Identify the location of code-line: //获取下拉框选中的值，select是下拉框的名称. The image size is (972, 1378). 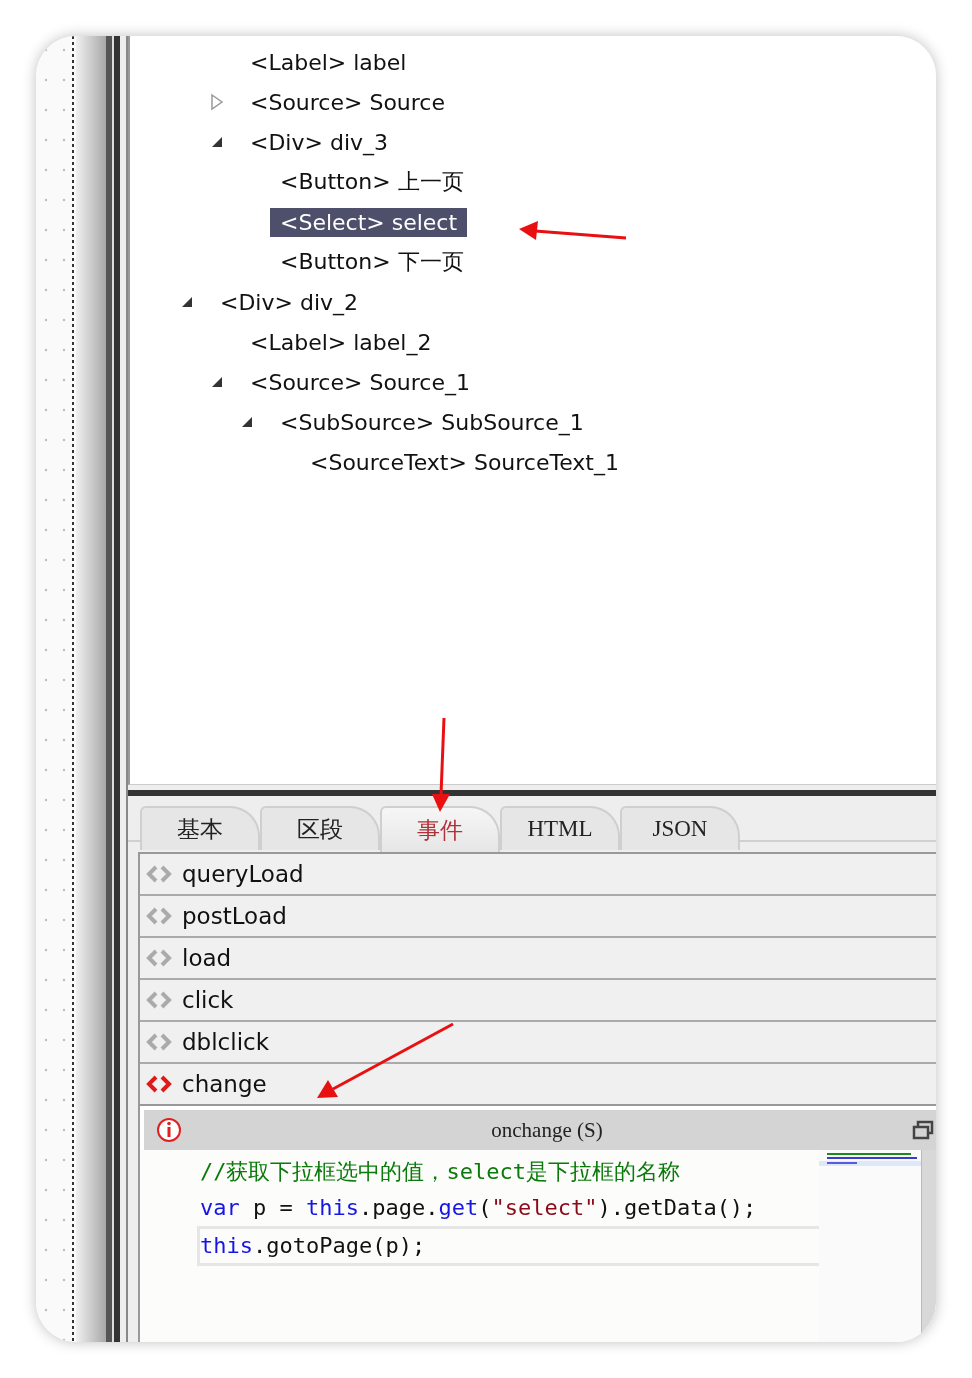
(440, 1172).